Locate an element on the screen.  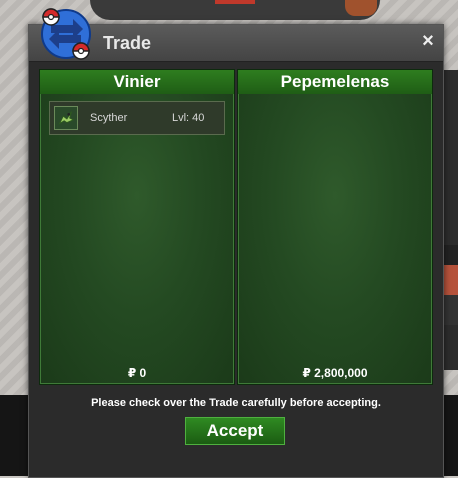
accept-button: Accept is located at coordinates (235, 431).